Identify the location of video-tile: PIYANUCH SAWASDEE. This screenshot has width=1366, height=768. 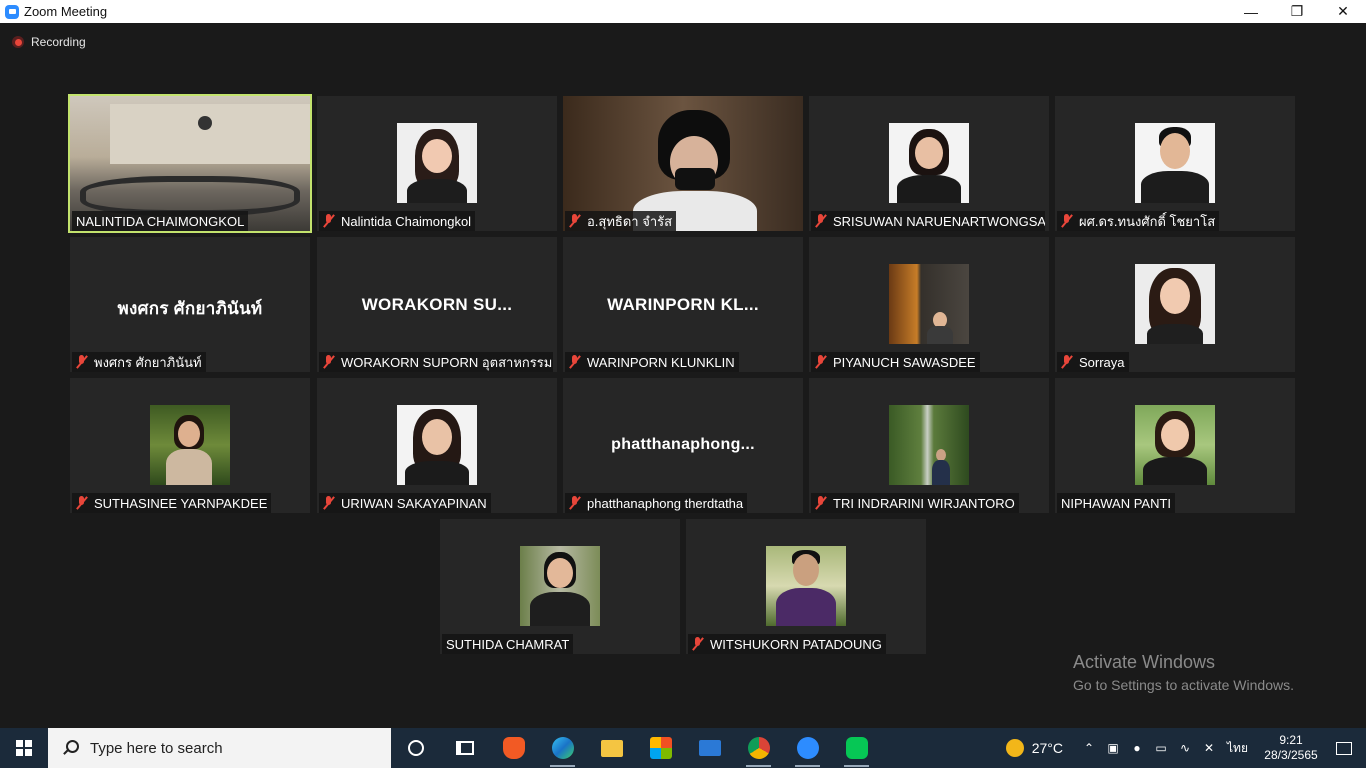
(929, 304).